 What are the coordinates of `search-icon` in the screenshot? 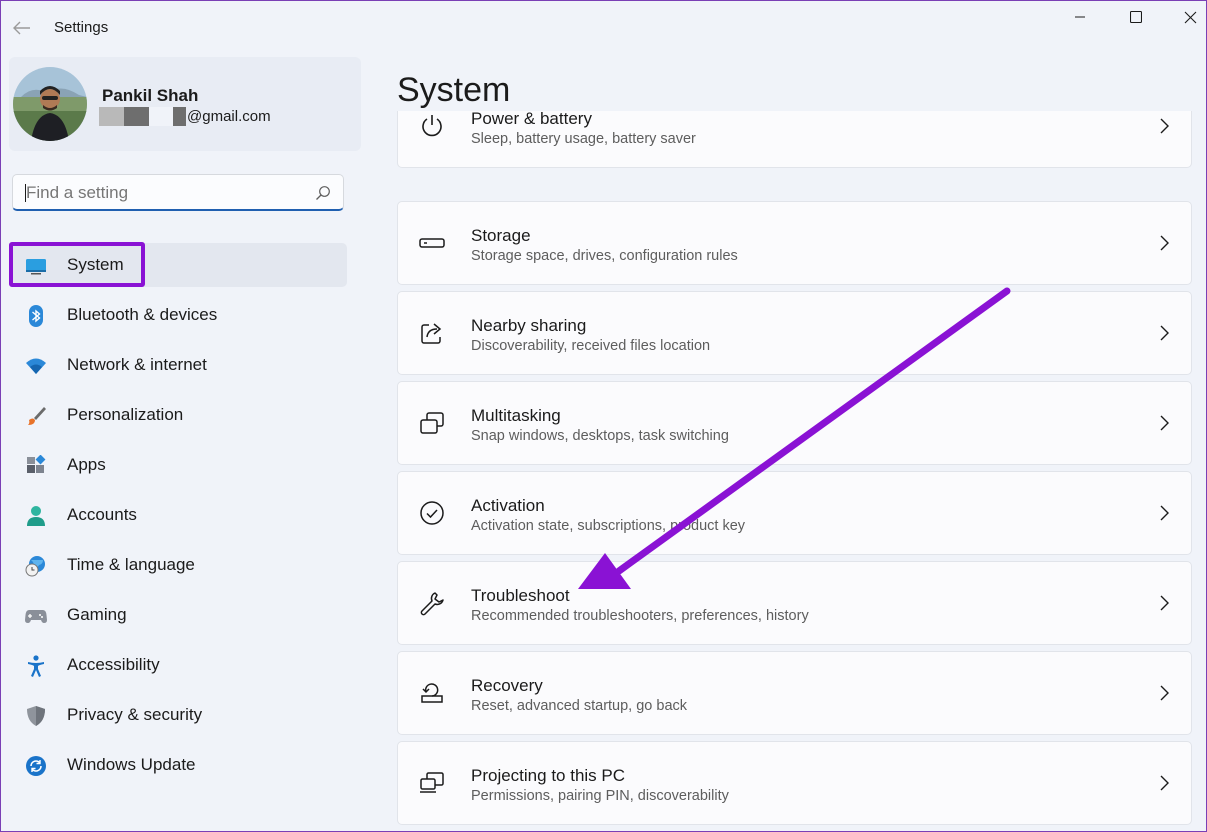 It's located at (323, 193).